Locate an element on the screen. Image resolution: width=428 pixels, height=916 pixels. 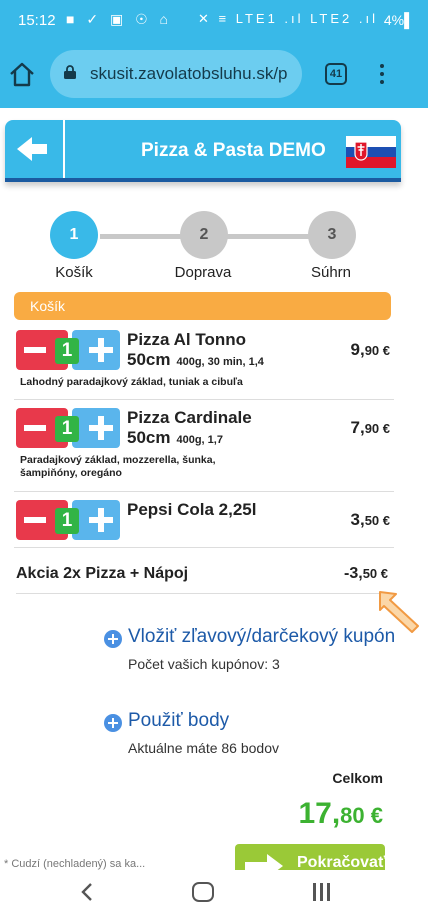
tab-switcher-button: 41 is located at coordinates (336, 74).